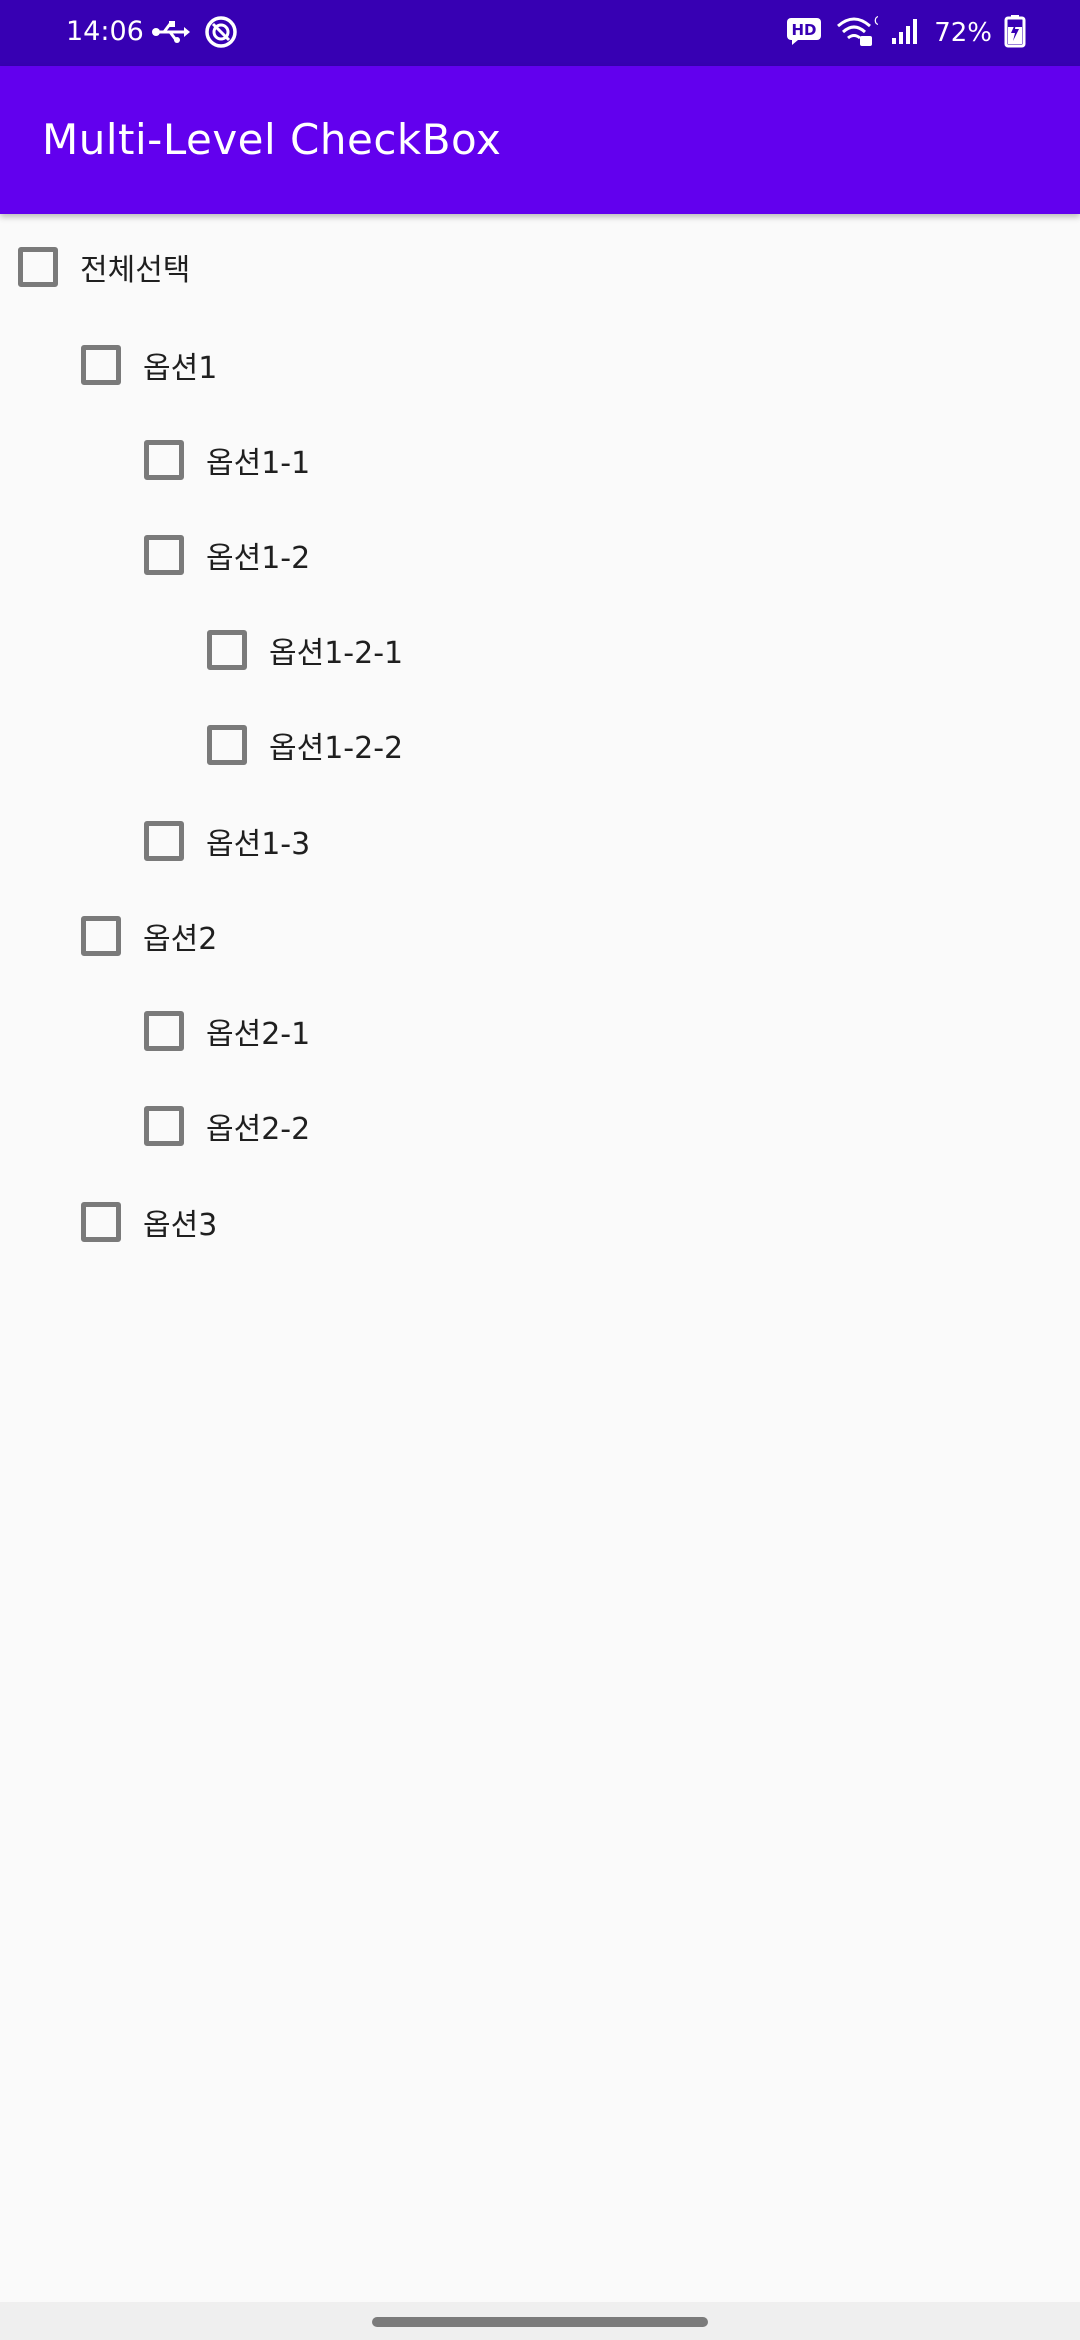 This screenshot has width=1080, height=2340. I want to click on checkbox-row-option2-1: 옵션2-1, so click(227, 1031).